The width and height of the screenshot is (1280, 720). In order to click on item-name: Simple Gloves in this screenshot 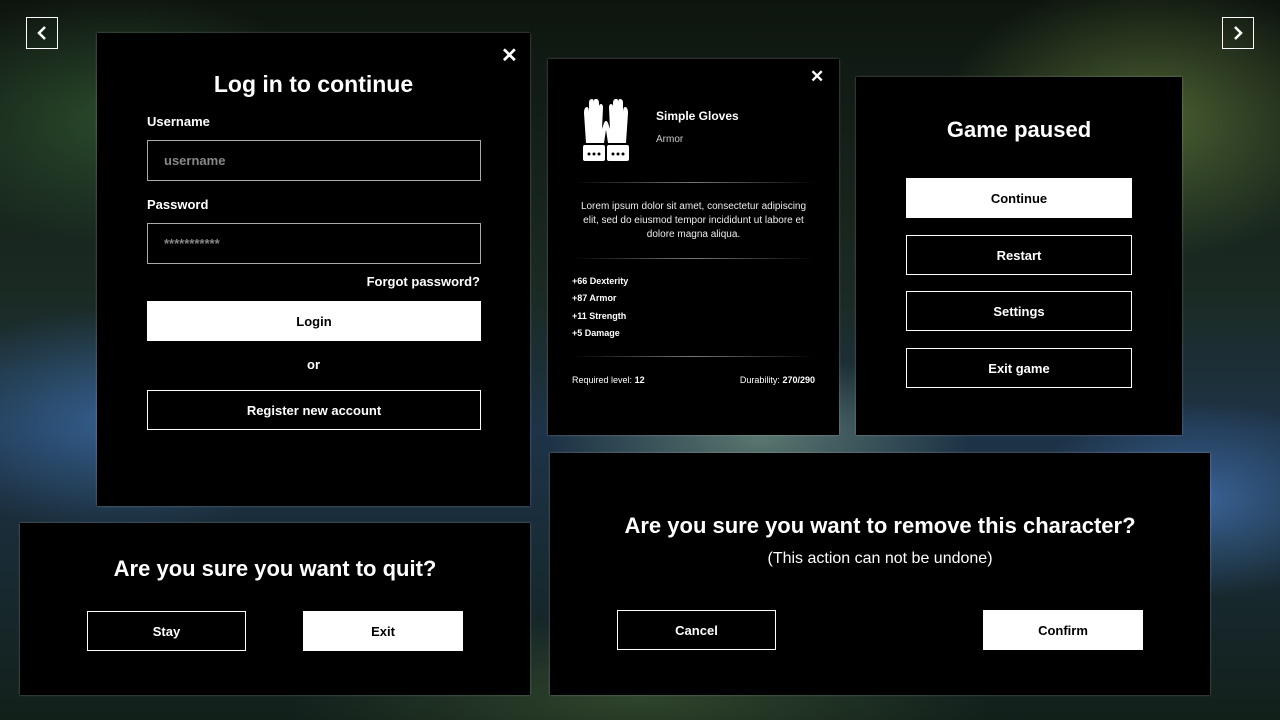, I will do `click(697, 116)`.